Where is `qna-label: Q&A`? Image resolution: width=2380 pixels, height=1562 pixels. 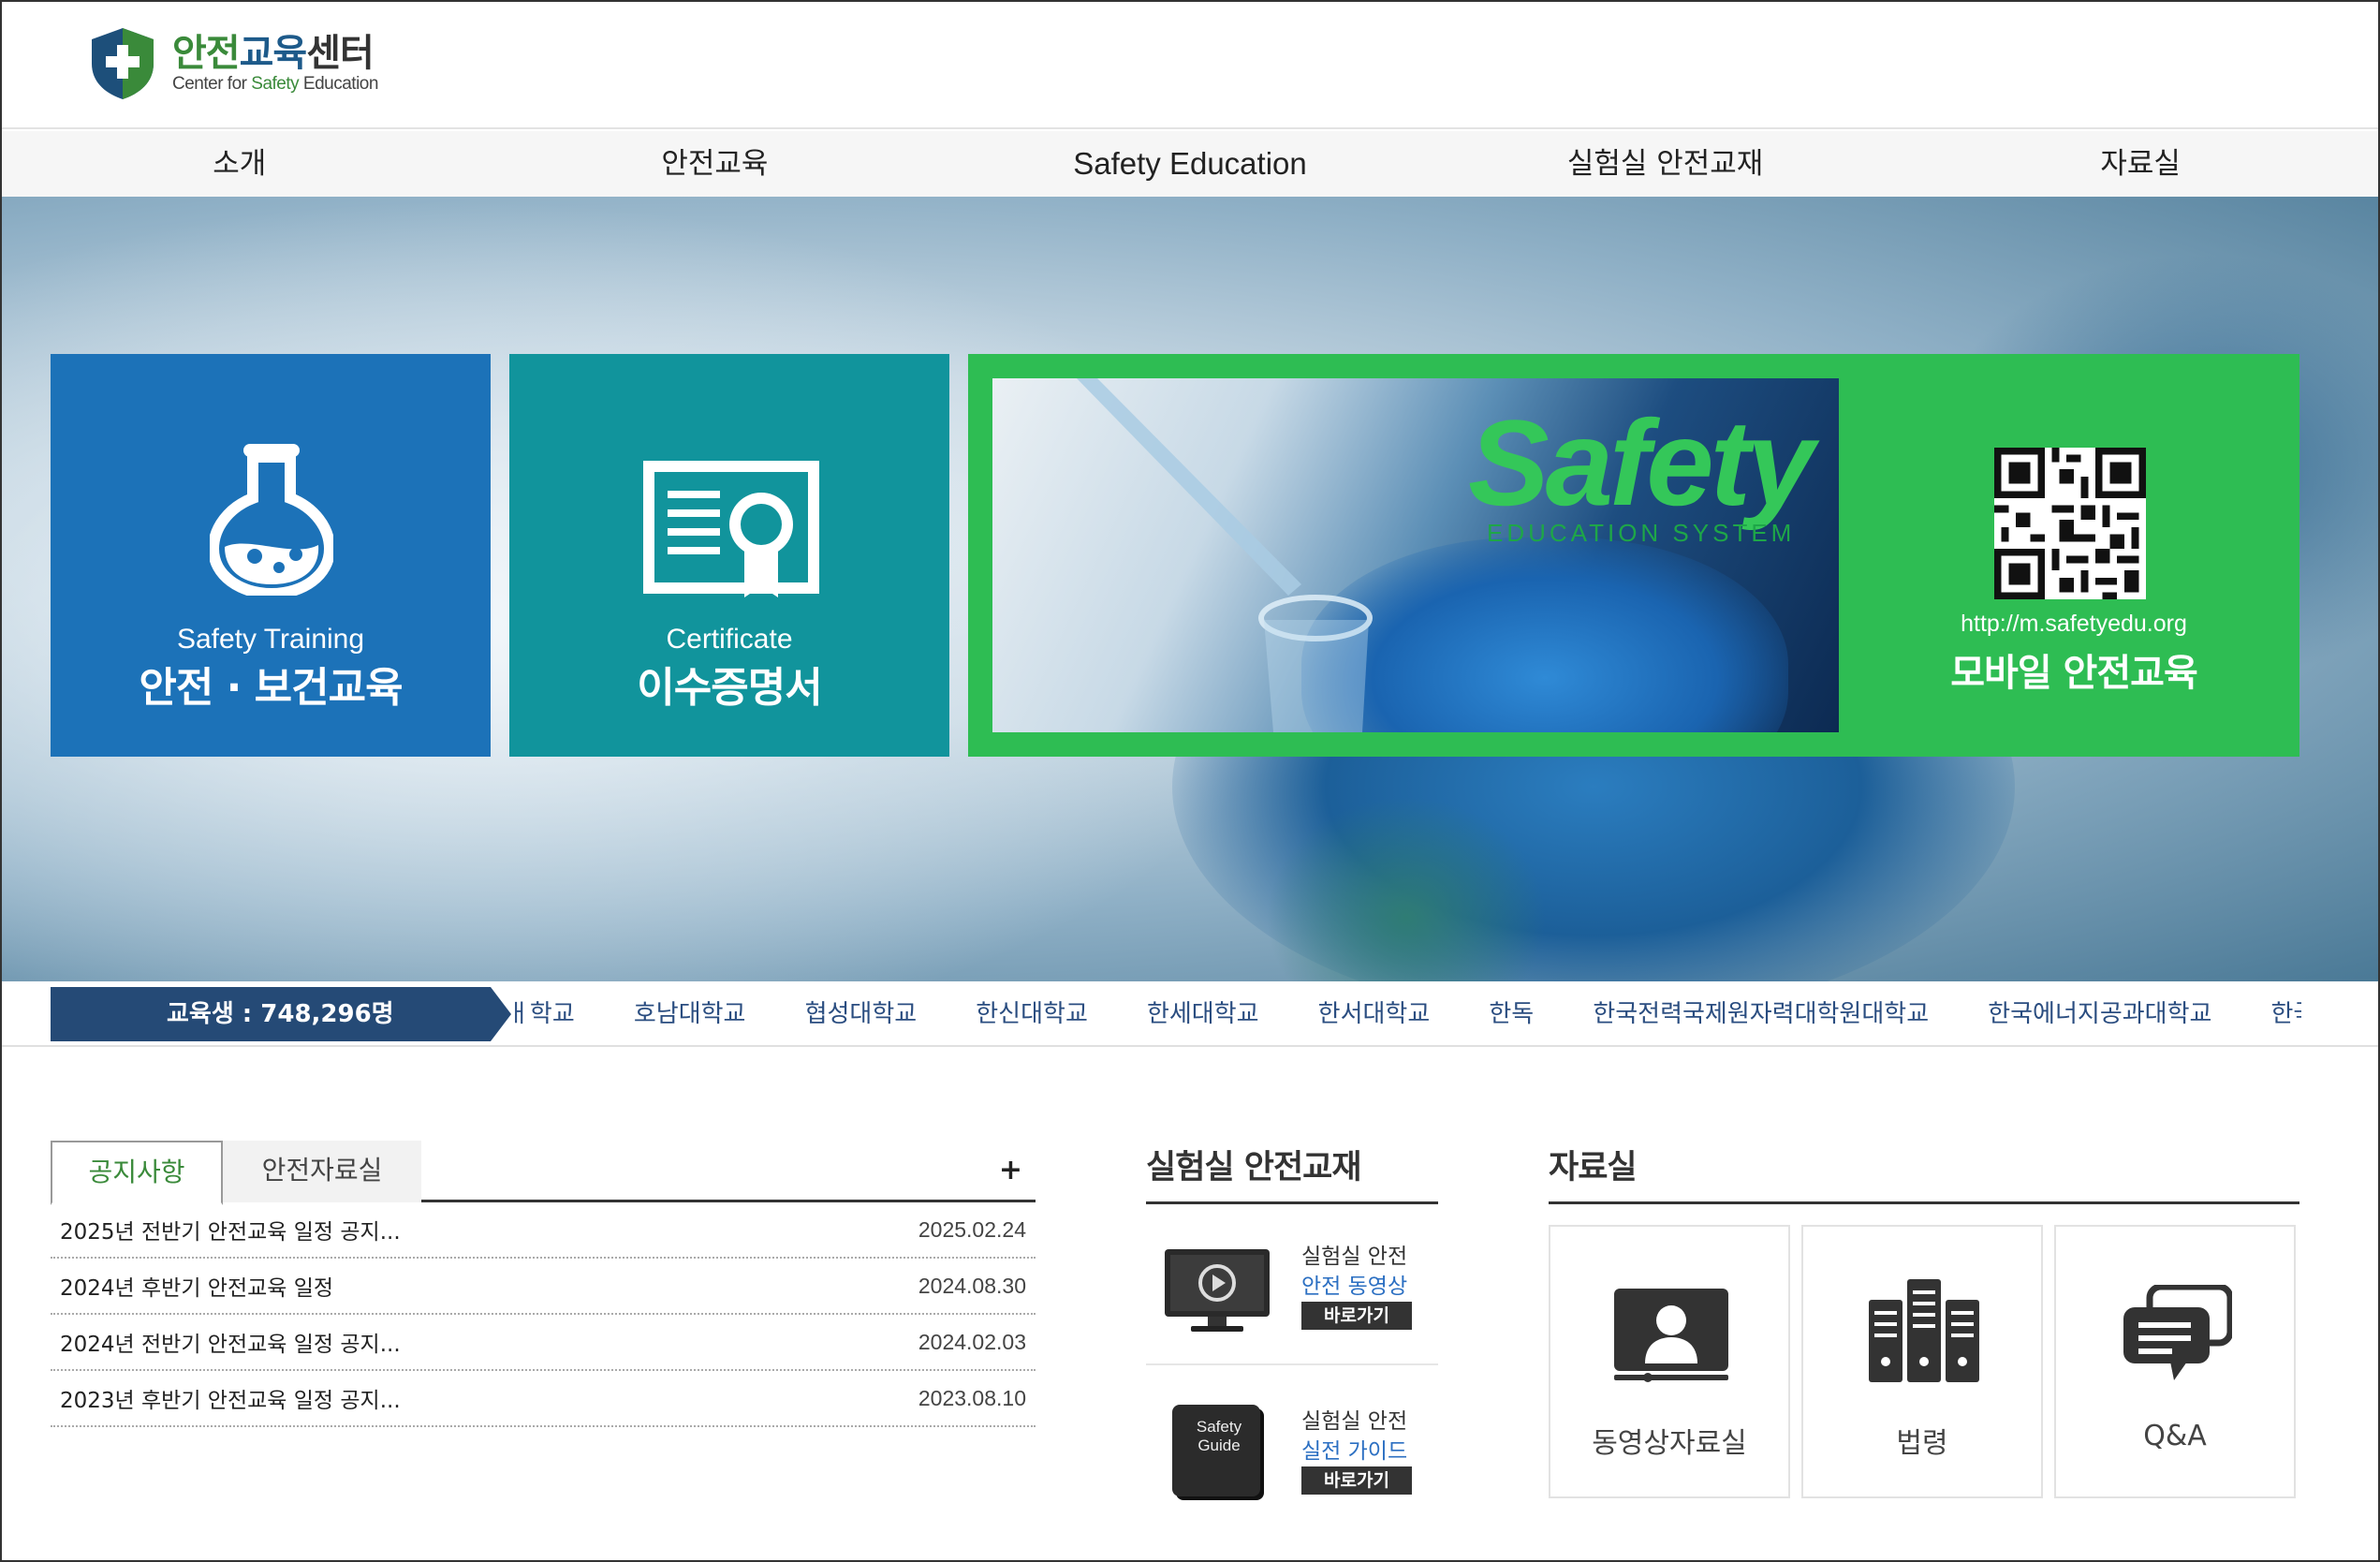
qna-label: Q&A is located at coordinates (2175, 1436).